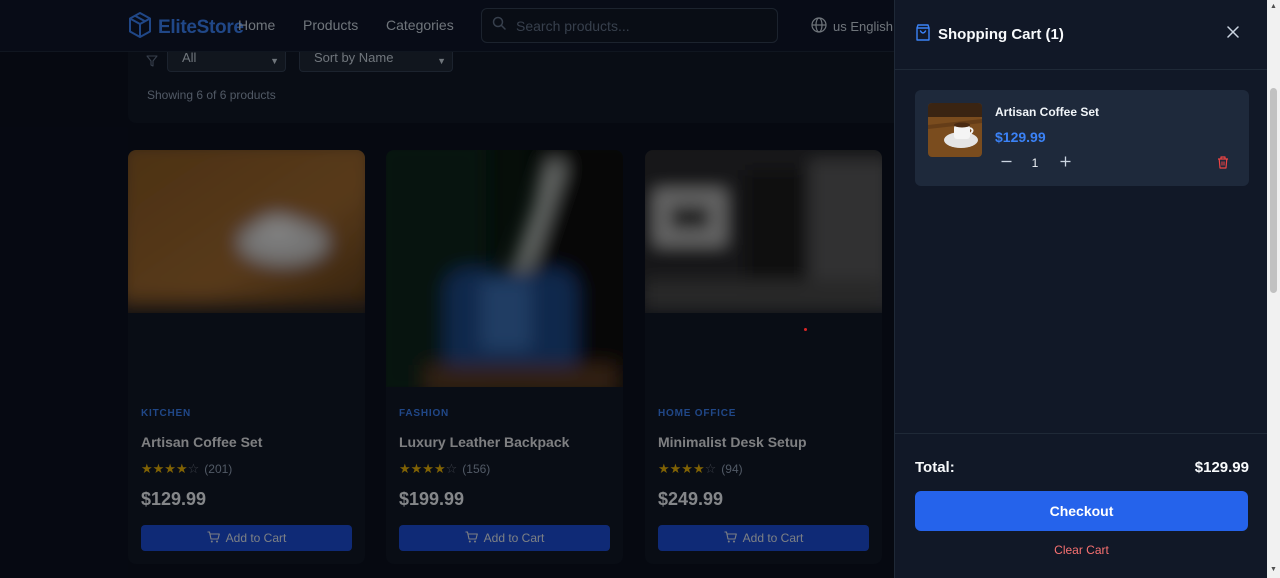 This screenshot has width=1280, height=578. I want to click on total-value: $129.99, so click(1221, 467).